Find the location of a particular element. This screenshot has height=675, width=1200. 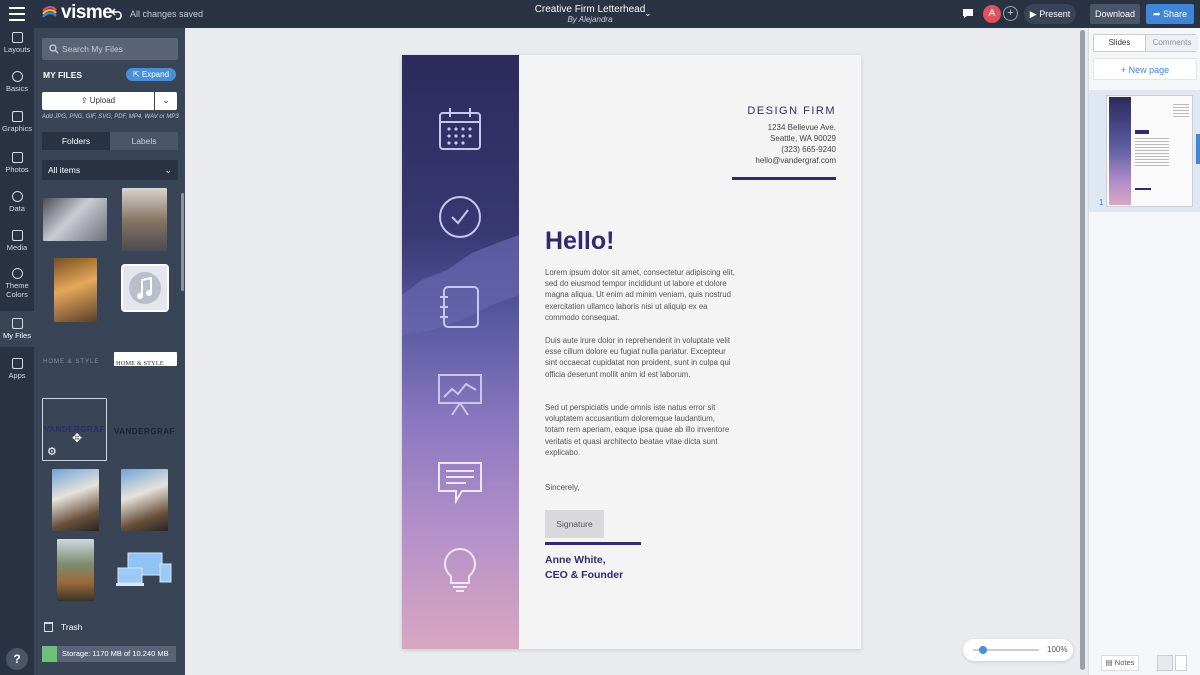

clock-icon is located at coordinates (460, 217).